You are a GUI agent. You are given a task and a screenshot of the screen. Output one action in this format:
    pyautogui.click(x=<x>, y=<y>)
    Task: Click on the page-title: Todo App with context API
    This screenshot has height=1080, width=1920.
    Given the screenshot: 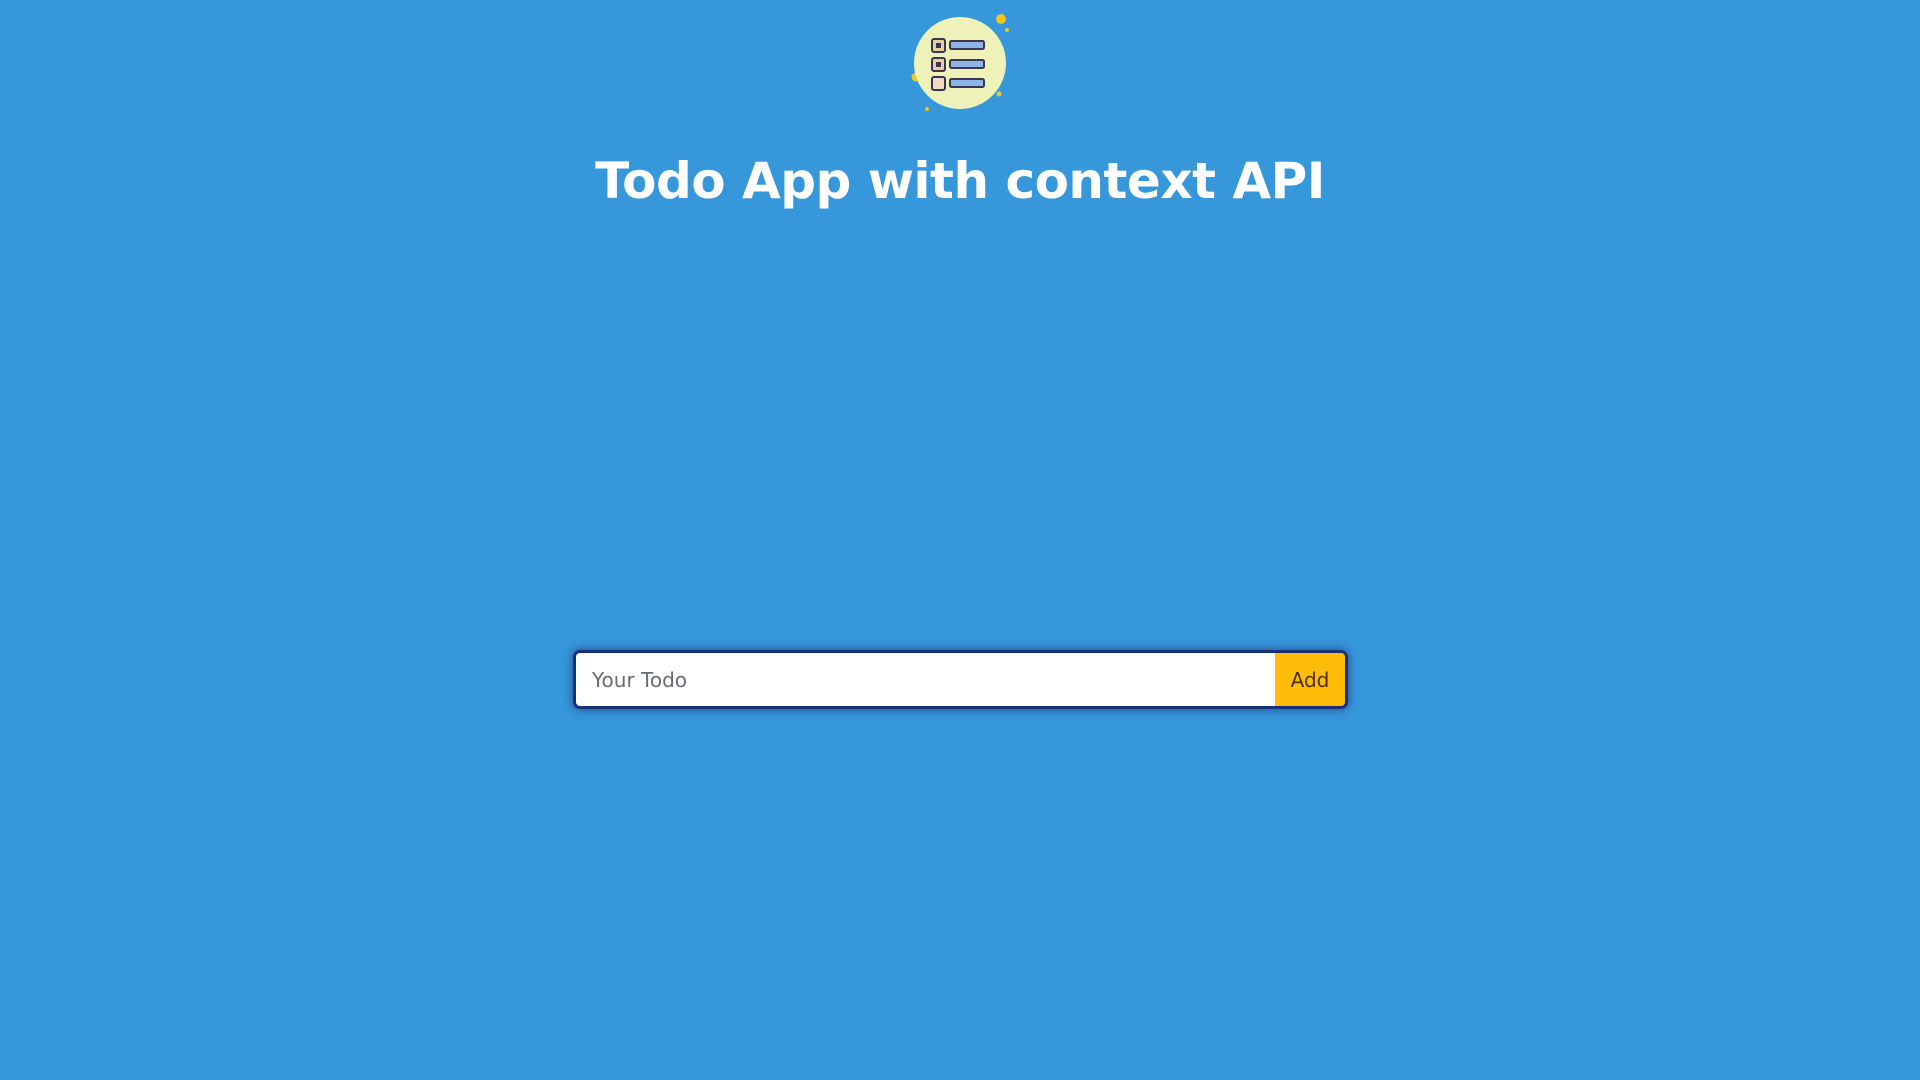 What is the action you would take?
    pyautogui.click(x=960, y=181)
    